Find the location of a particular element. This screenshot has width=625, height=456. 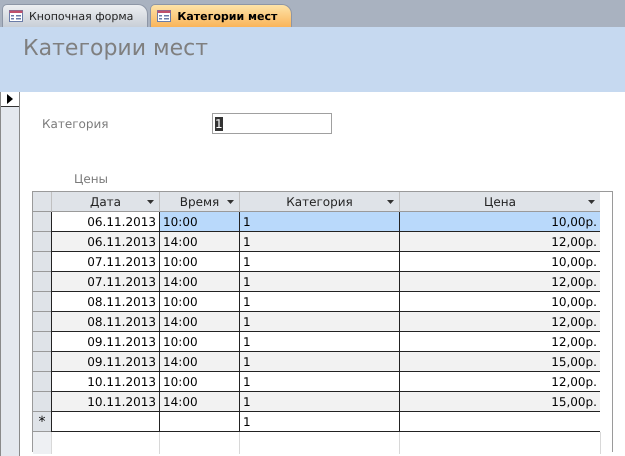

table-cell: 10:00 is located at coordinates (199, 222).